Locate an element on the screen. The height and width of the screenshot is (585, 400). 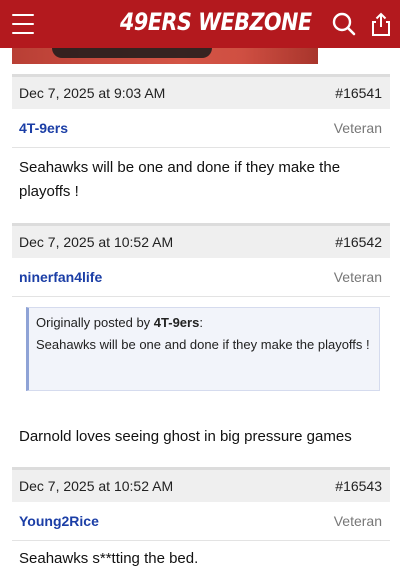
post-author-link: Young2Rice is located at coordinates (59, 521).